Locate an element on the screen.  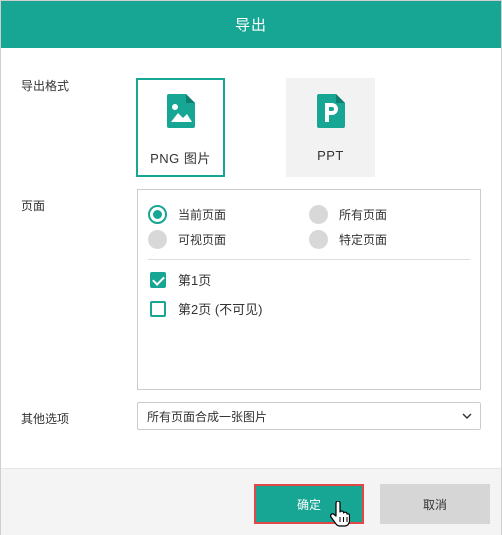
radio-visible-pages: 可视页面 is located at coordinates (187, 239).